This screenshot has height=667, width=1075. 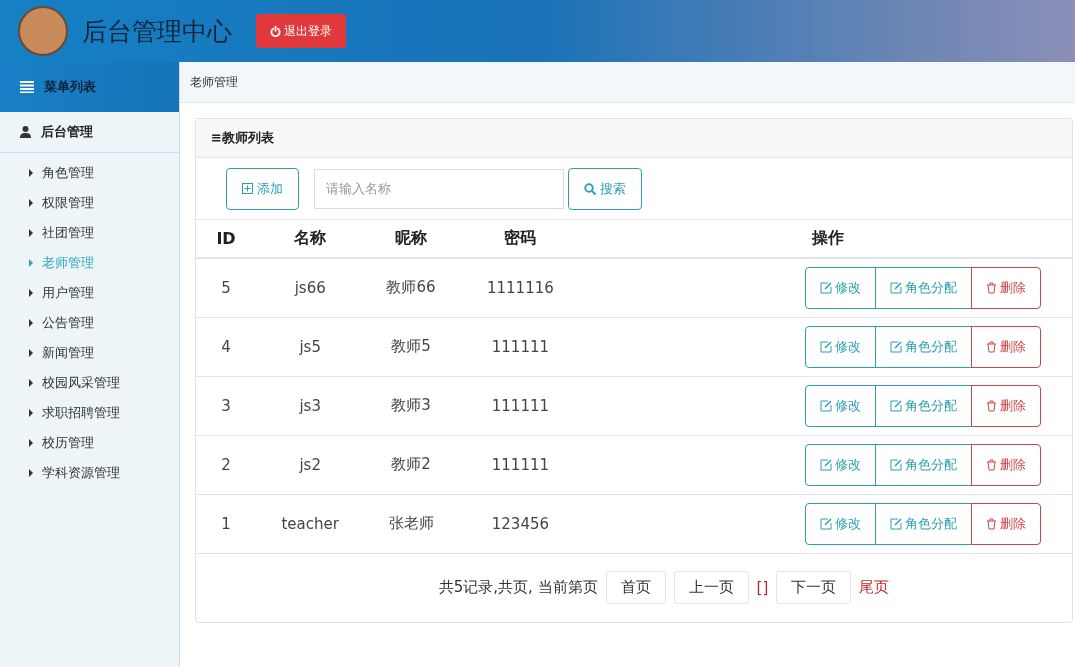 I want to click on menu-item: 公告管理, so click(x=89, y=323).